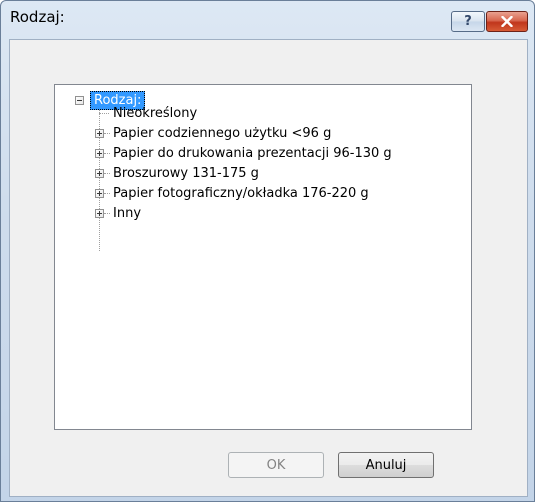 The height and width of the screenshot is (502, 535). What do you see at coordinates (127, 214) in the screenshot?
I see `tree-node-label: Inny` at bounding box center [127, 214].